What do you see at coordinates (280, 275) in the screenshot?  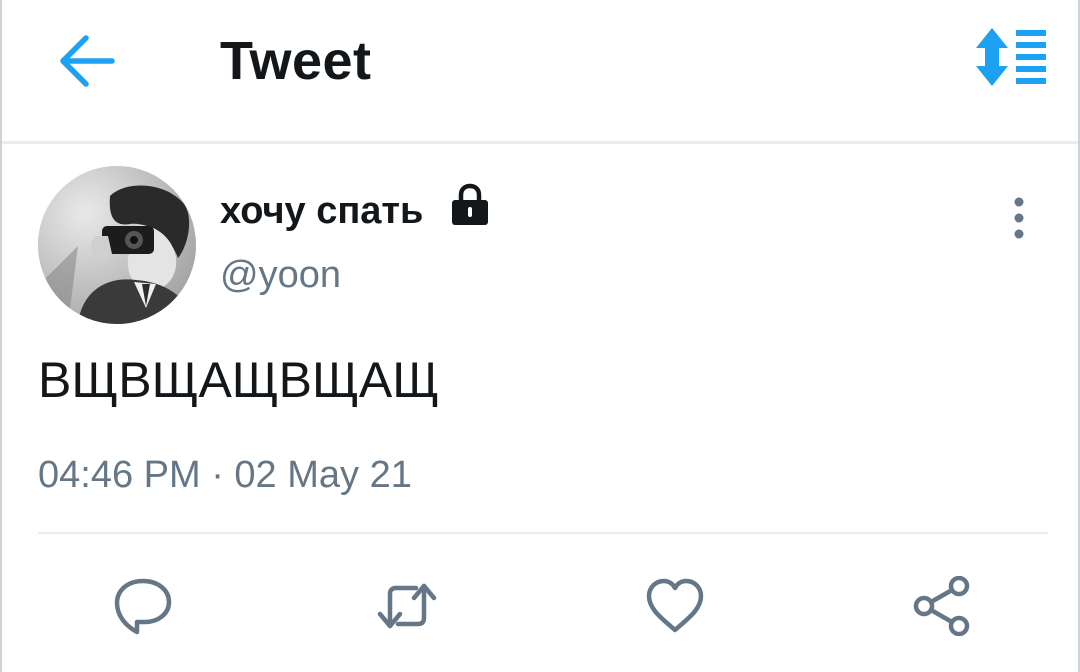 I see `author-handle: @yoon` at bounding box center [280, 275].